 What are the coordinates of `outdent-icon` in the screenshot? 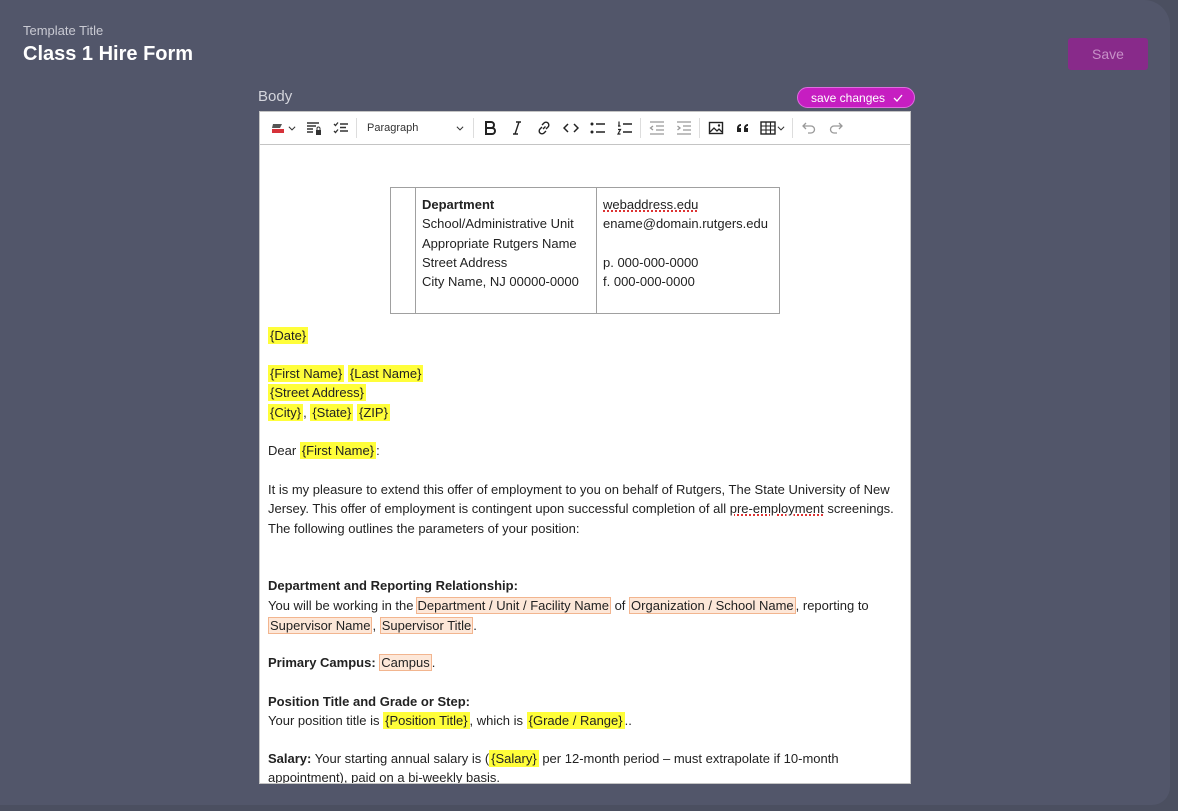 It's located at (656, 128).